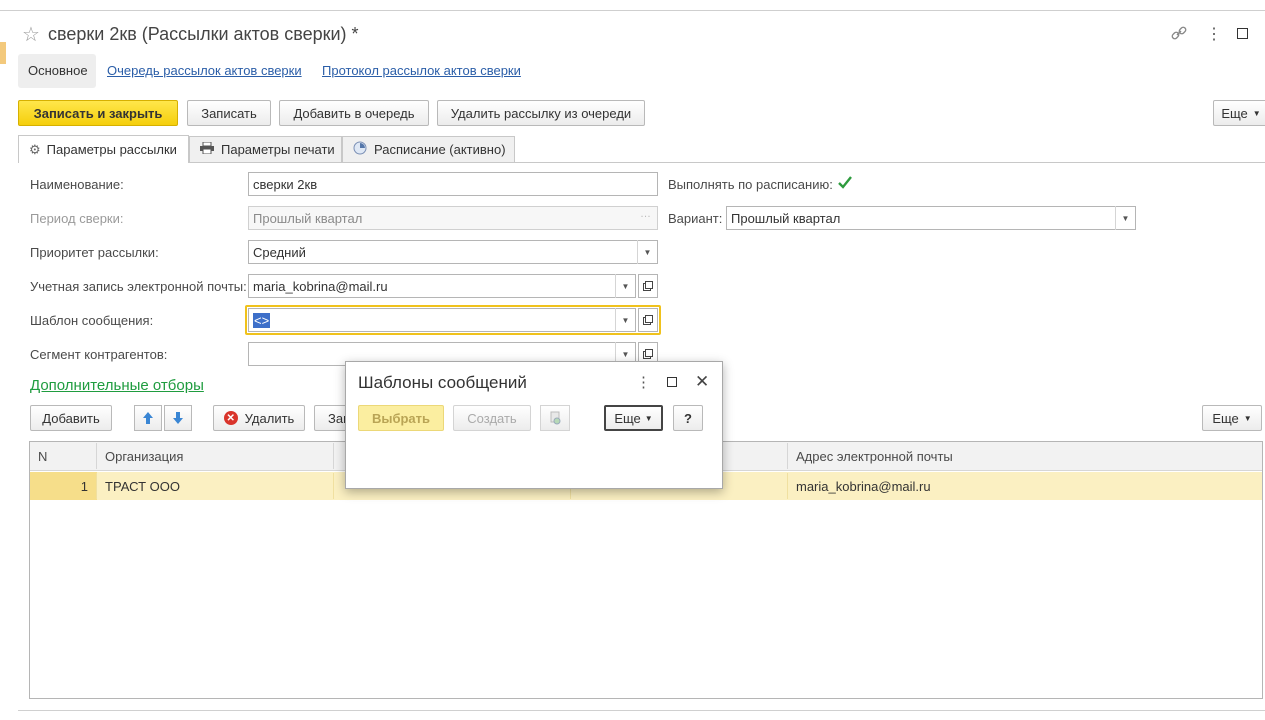 Image resolution: width=1265 pixels, height=720 pixels. Describe the element at coordinates (58, 70) in the screenshot. I see `nav-main-label: Основное` at that location.